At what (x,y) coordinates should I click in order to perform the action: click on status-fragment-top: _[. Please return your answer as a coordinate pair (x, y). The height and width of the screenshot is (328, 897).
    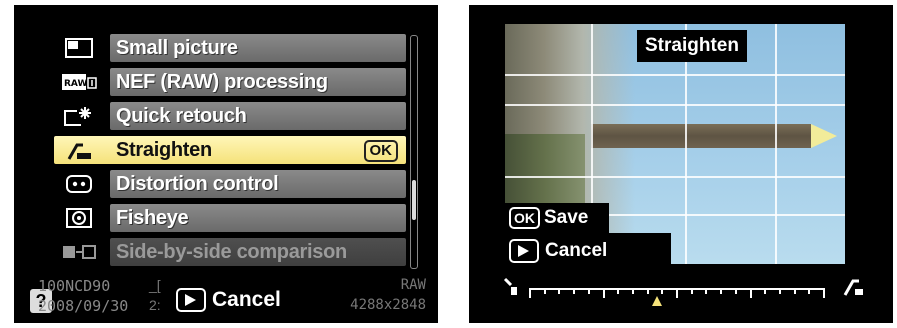
    Looking at the image, I should click on (155, 285).